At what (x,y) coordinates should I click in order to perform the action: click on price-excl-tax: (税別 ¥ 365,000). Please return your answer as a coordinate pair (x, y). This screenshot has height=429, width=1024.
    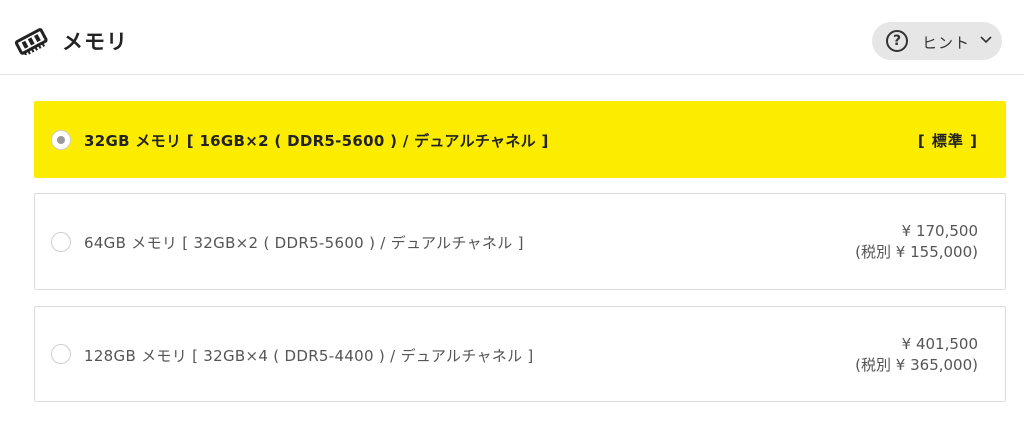
    Looking at the image, I should click on (916, 365).